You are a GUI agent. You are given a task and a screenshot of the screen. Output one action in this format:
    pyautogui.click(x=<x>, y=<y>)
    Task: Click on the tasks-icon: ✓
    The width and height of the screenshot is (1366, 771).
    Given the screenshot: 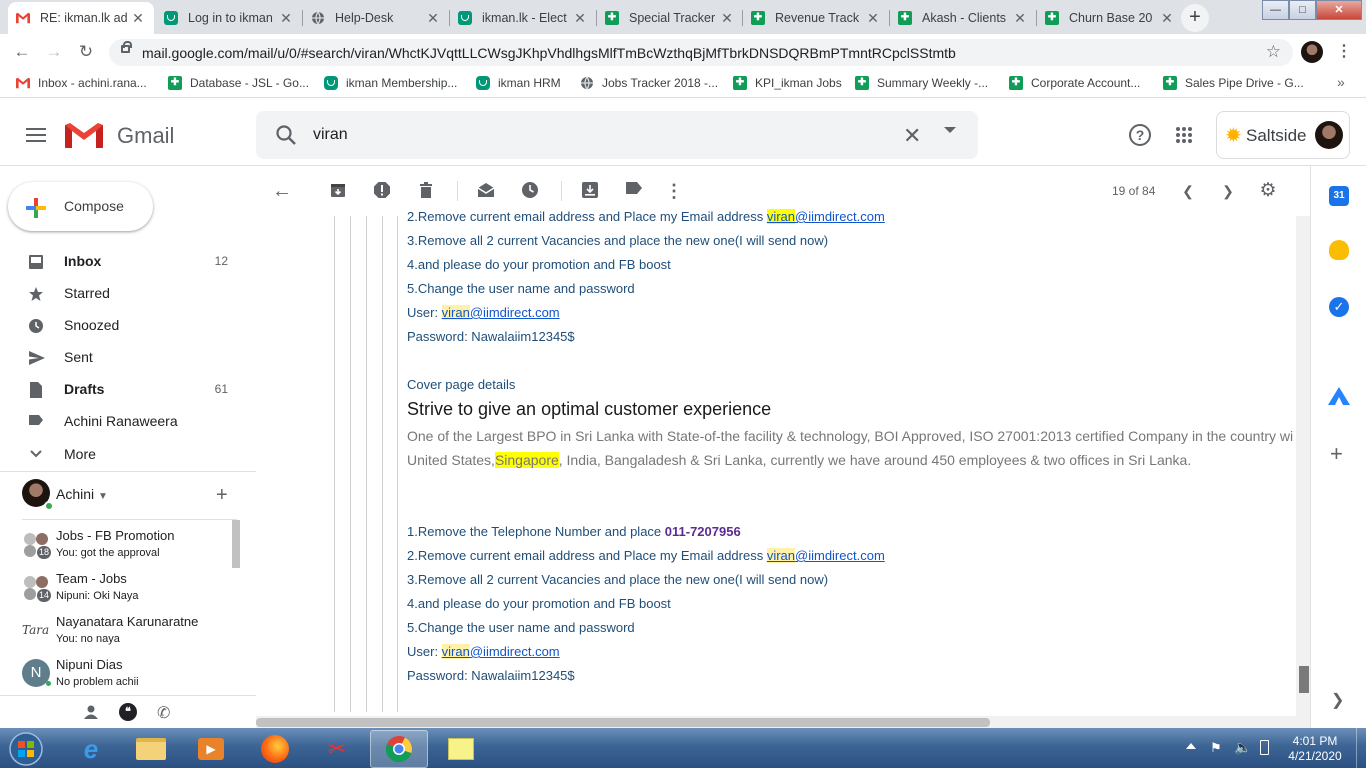 What is the action you would take?
    pyautogui.click(x=1339, y=307)
    